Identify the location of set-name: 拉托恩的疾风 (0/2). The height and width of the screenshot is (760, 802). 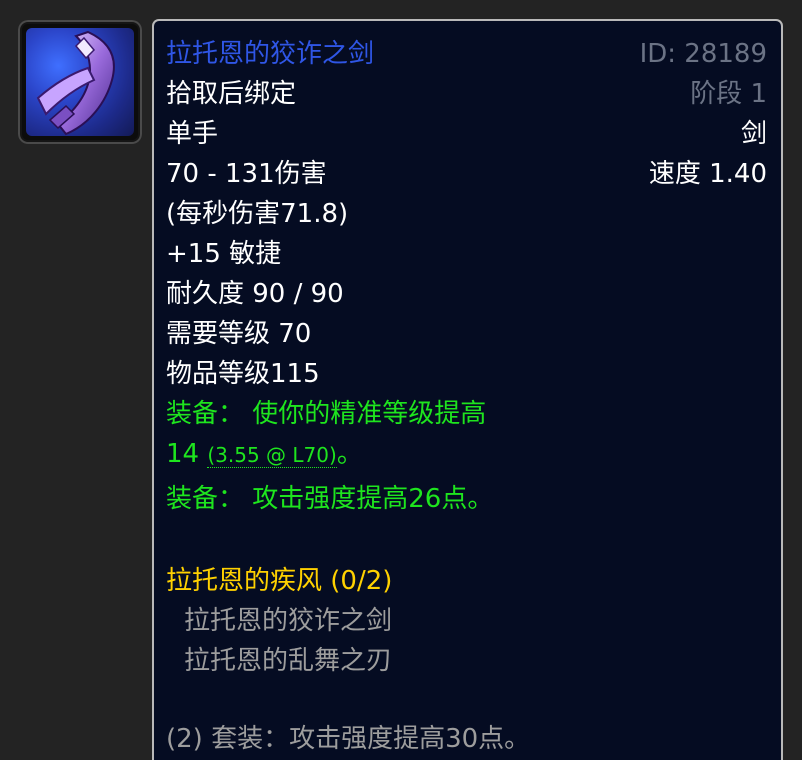
(279, 581).